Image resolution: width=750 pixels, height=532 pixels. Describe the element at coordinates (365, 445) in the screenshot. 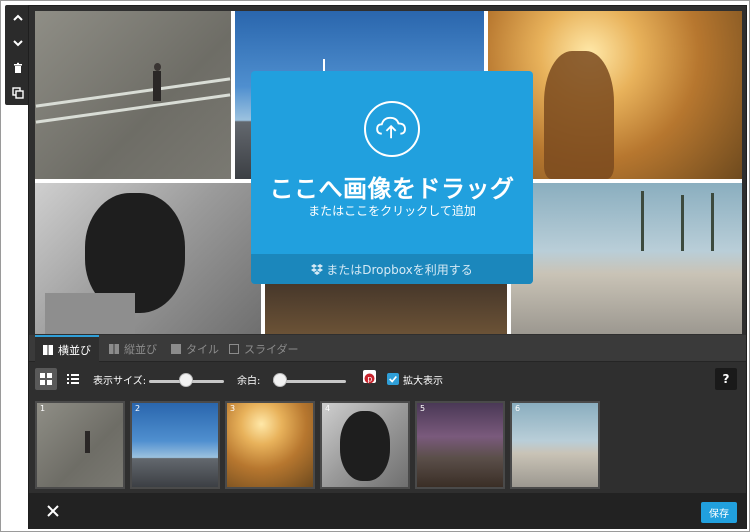

I see `thumbnail: 4` at that location.